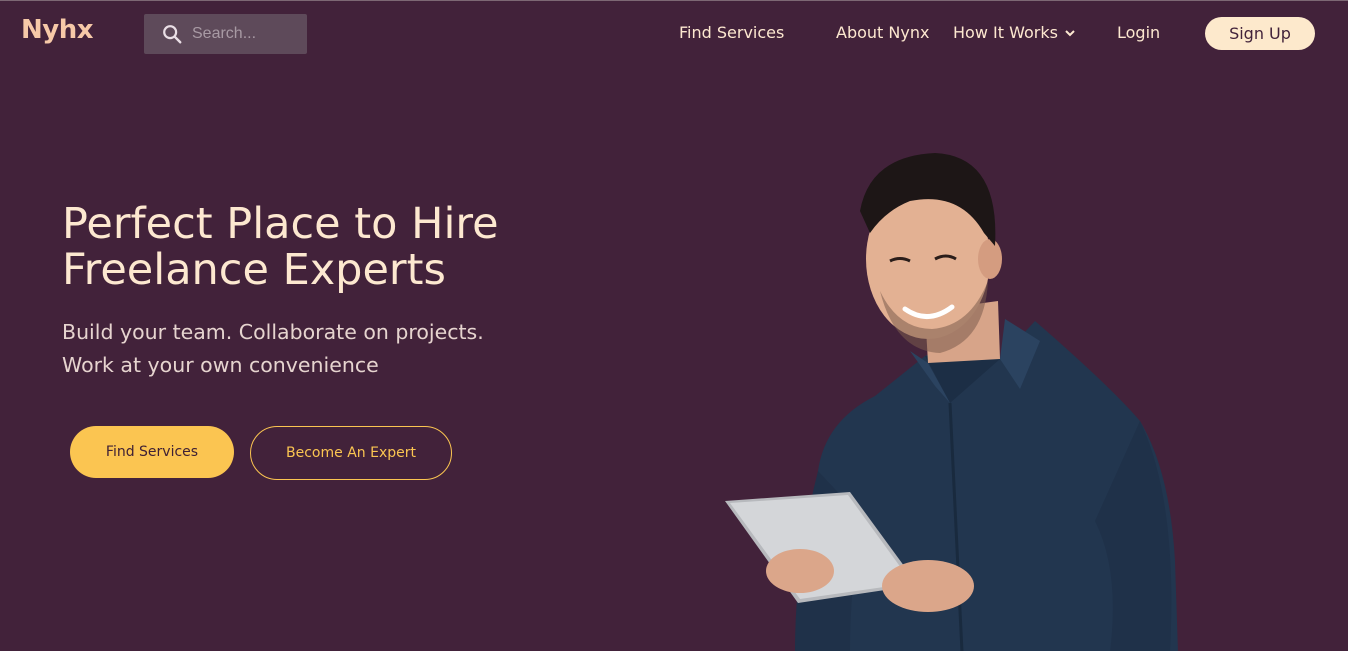  I want to click on find-services-button: Find Services, so click(152, 452).